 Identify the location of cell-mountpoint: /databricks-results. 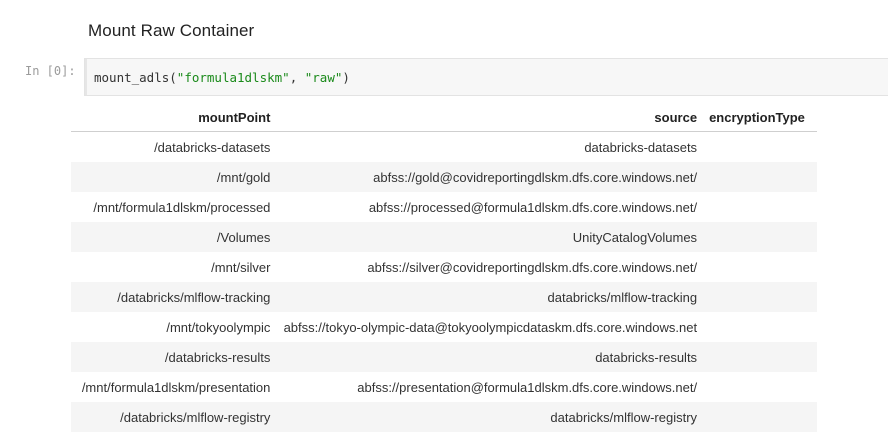
(174, 357).